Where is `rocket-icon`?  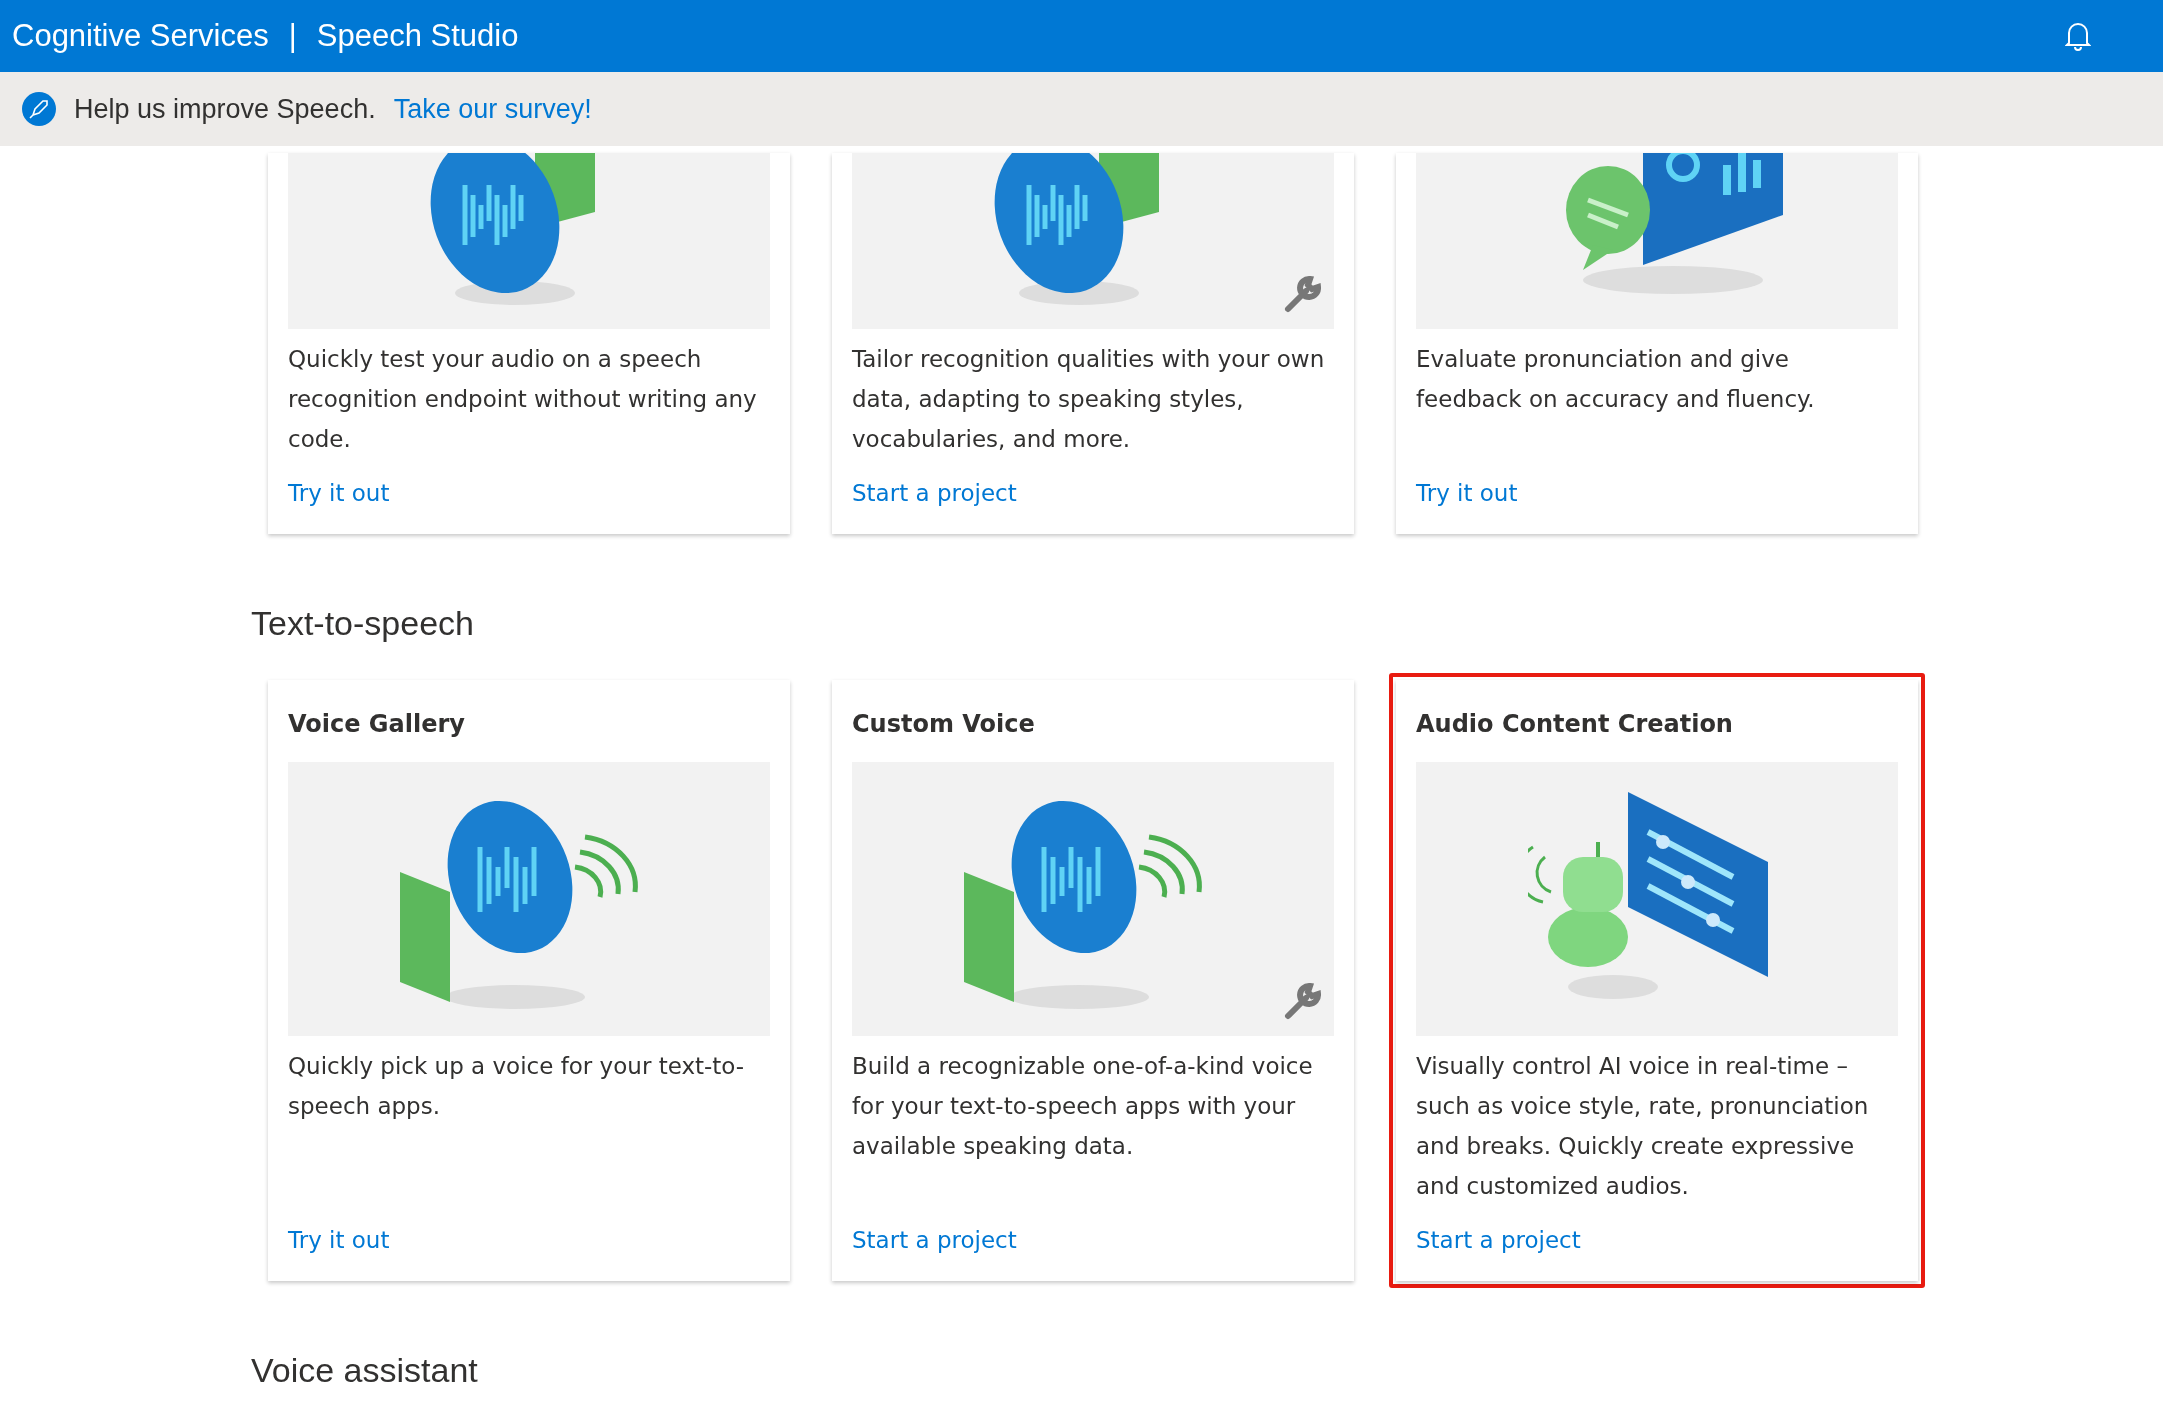 rocket-icon is located at coordinates (39, 109).